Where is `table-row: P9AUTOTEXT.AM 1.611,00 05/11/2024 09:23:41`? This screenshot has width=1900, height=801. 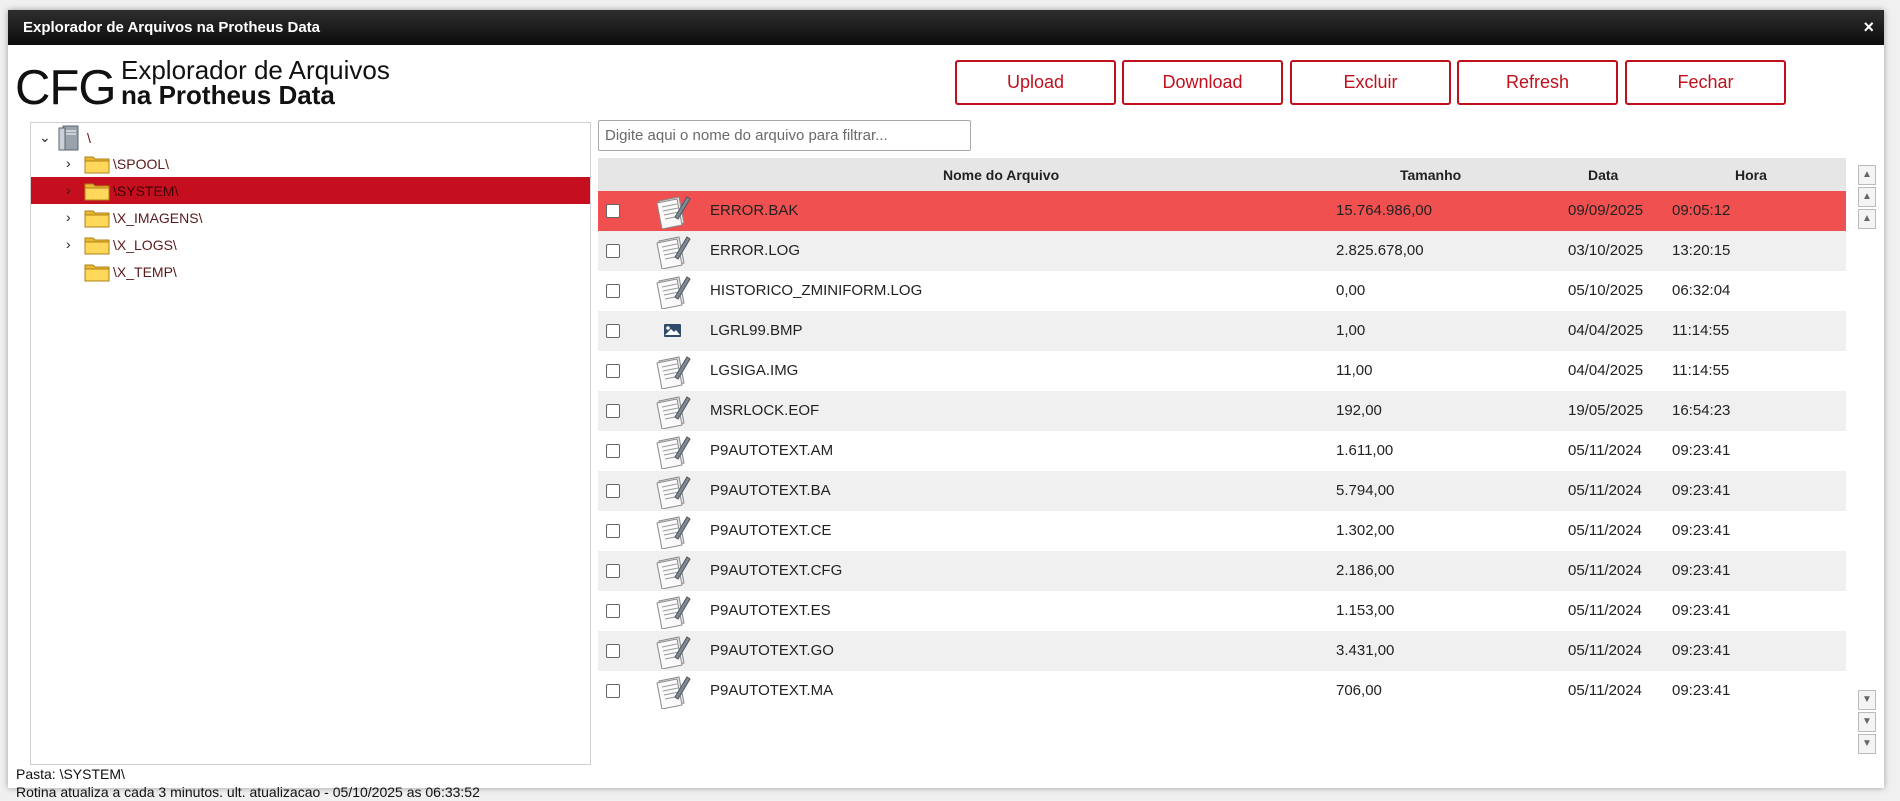
table-row: P9AUTOTEXT.AM 1.611,00 05/11/2024 09:23:41 is located at coordinates (1222, 451).